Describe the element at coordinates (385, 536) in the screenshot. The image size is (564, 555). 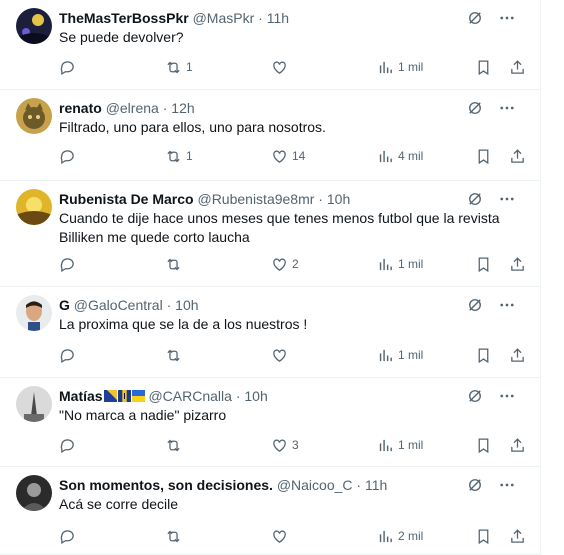
I see `views-chart-icon` at that location.